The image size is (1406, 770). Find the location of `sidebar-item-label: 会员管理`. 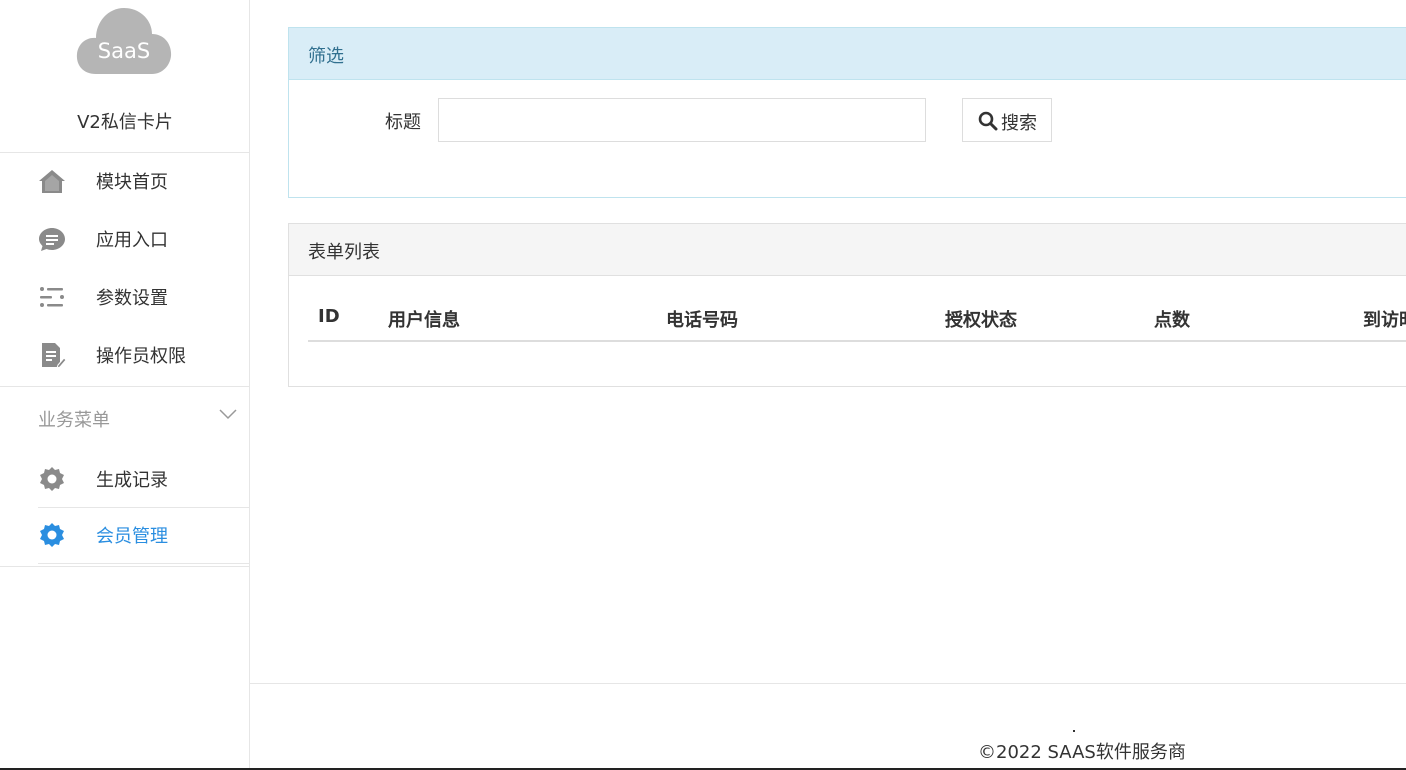

sidebar-item-label: 会员管理 is located at coordinates (132, 536).